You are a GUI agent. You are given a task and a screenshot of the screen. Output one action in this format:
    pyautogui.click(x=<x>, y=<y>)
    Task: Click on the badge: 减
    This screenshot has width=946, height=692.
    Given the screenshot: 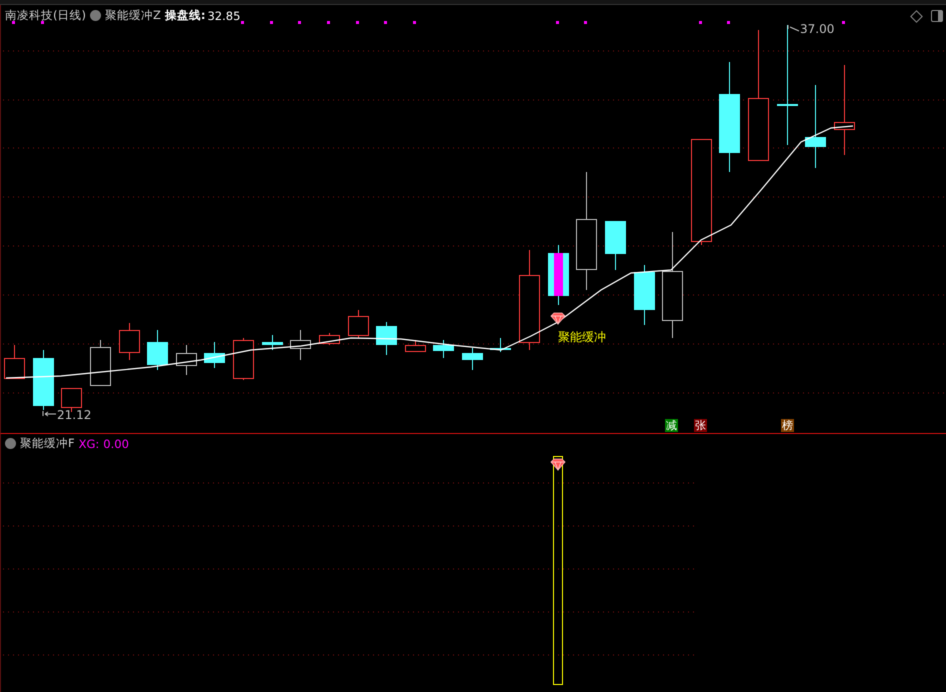 What is the action you would take?
    pyautogui.click(x=671, y=425)
    